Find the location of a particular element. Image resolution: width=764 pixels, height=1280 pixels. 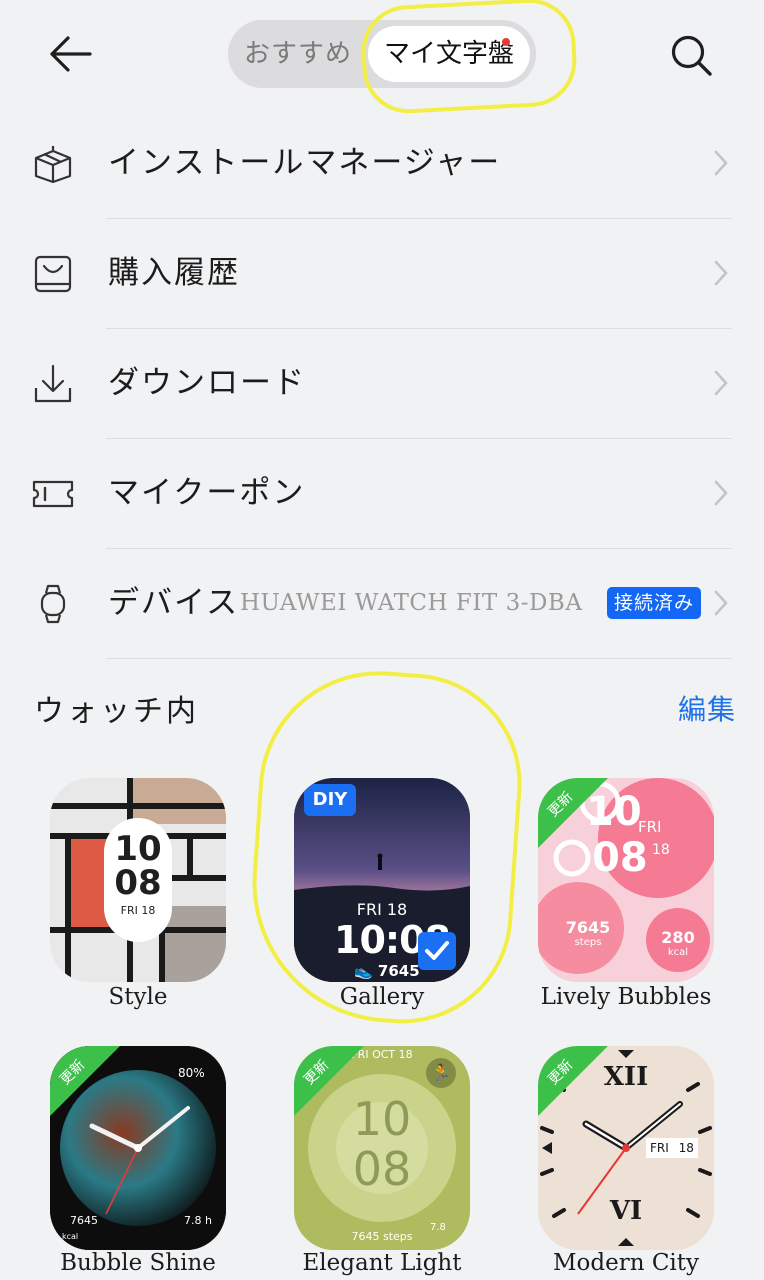

battery-label: 80% is located at coordinates (191, 1073).